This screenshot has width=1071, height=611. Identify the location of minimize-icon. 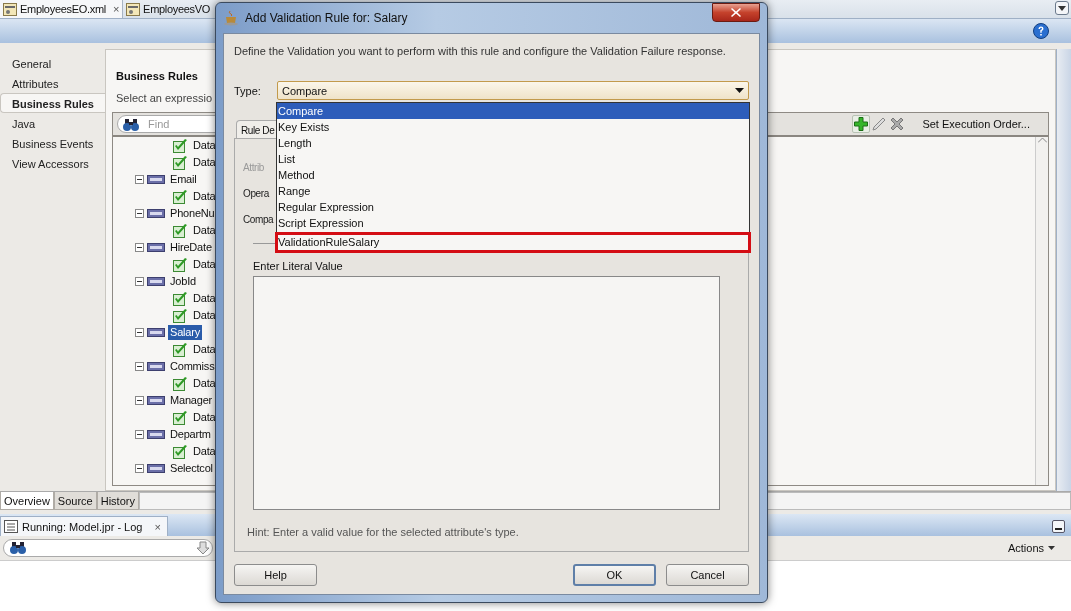
(1058, 529).